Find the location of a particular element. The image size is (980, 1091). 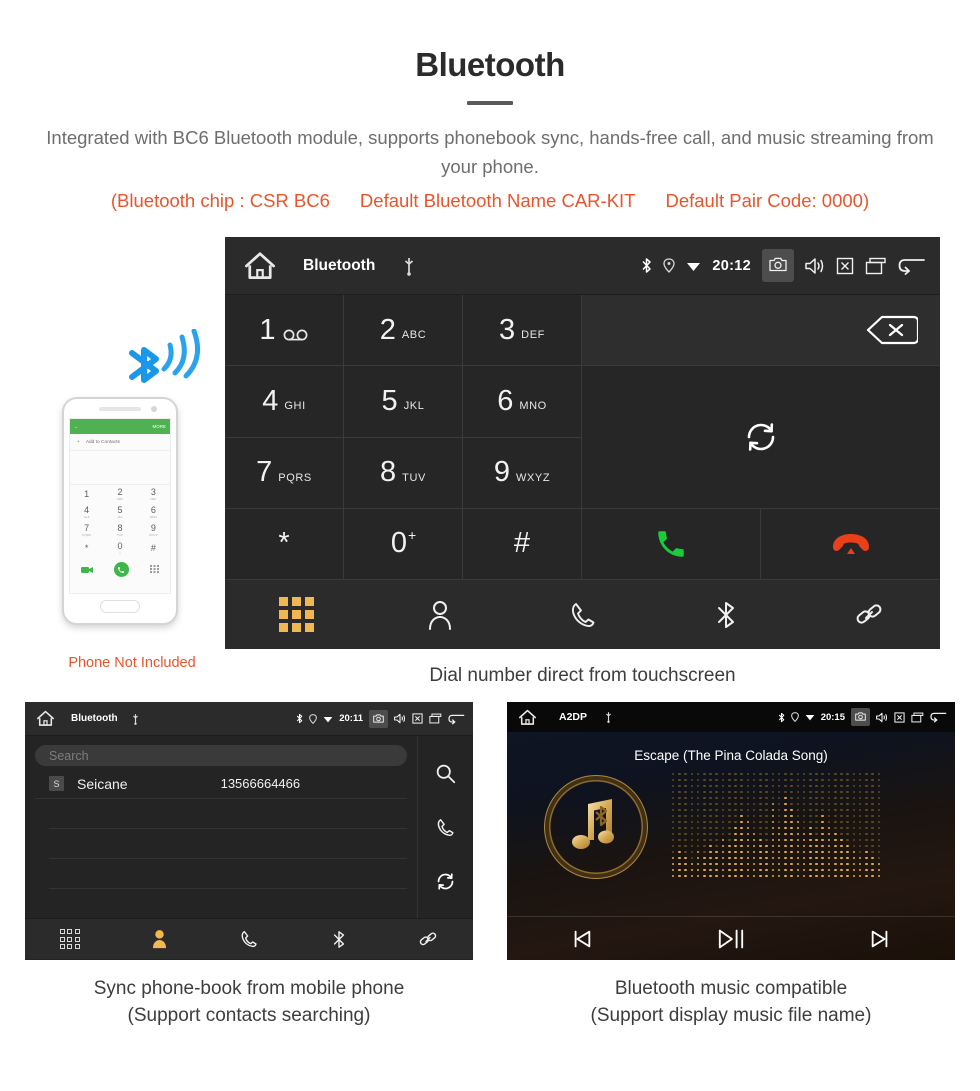

next-button is located at coordinates (880, 939).